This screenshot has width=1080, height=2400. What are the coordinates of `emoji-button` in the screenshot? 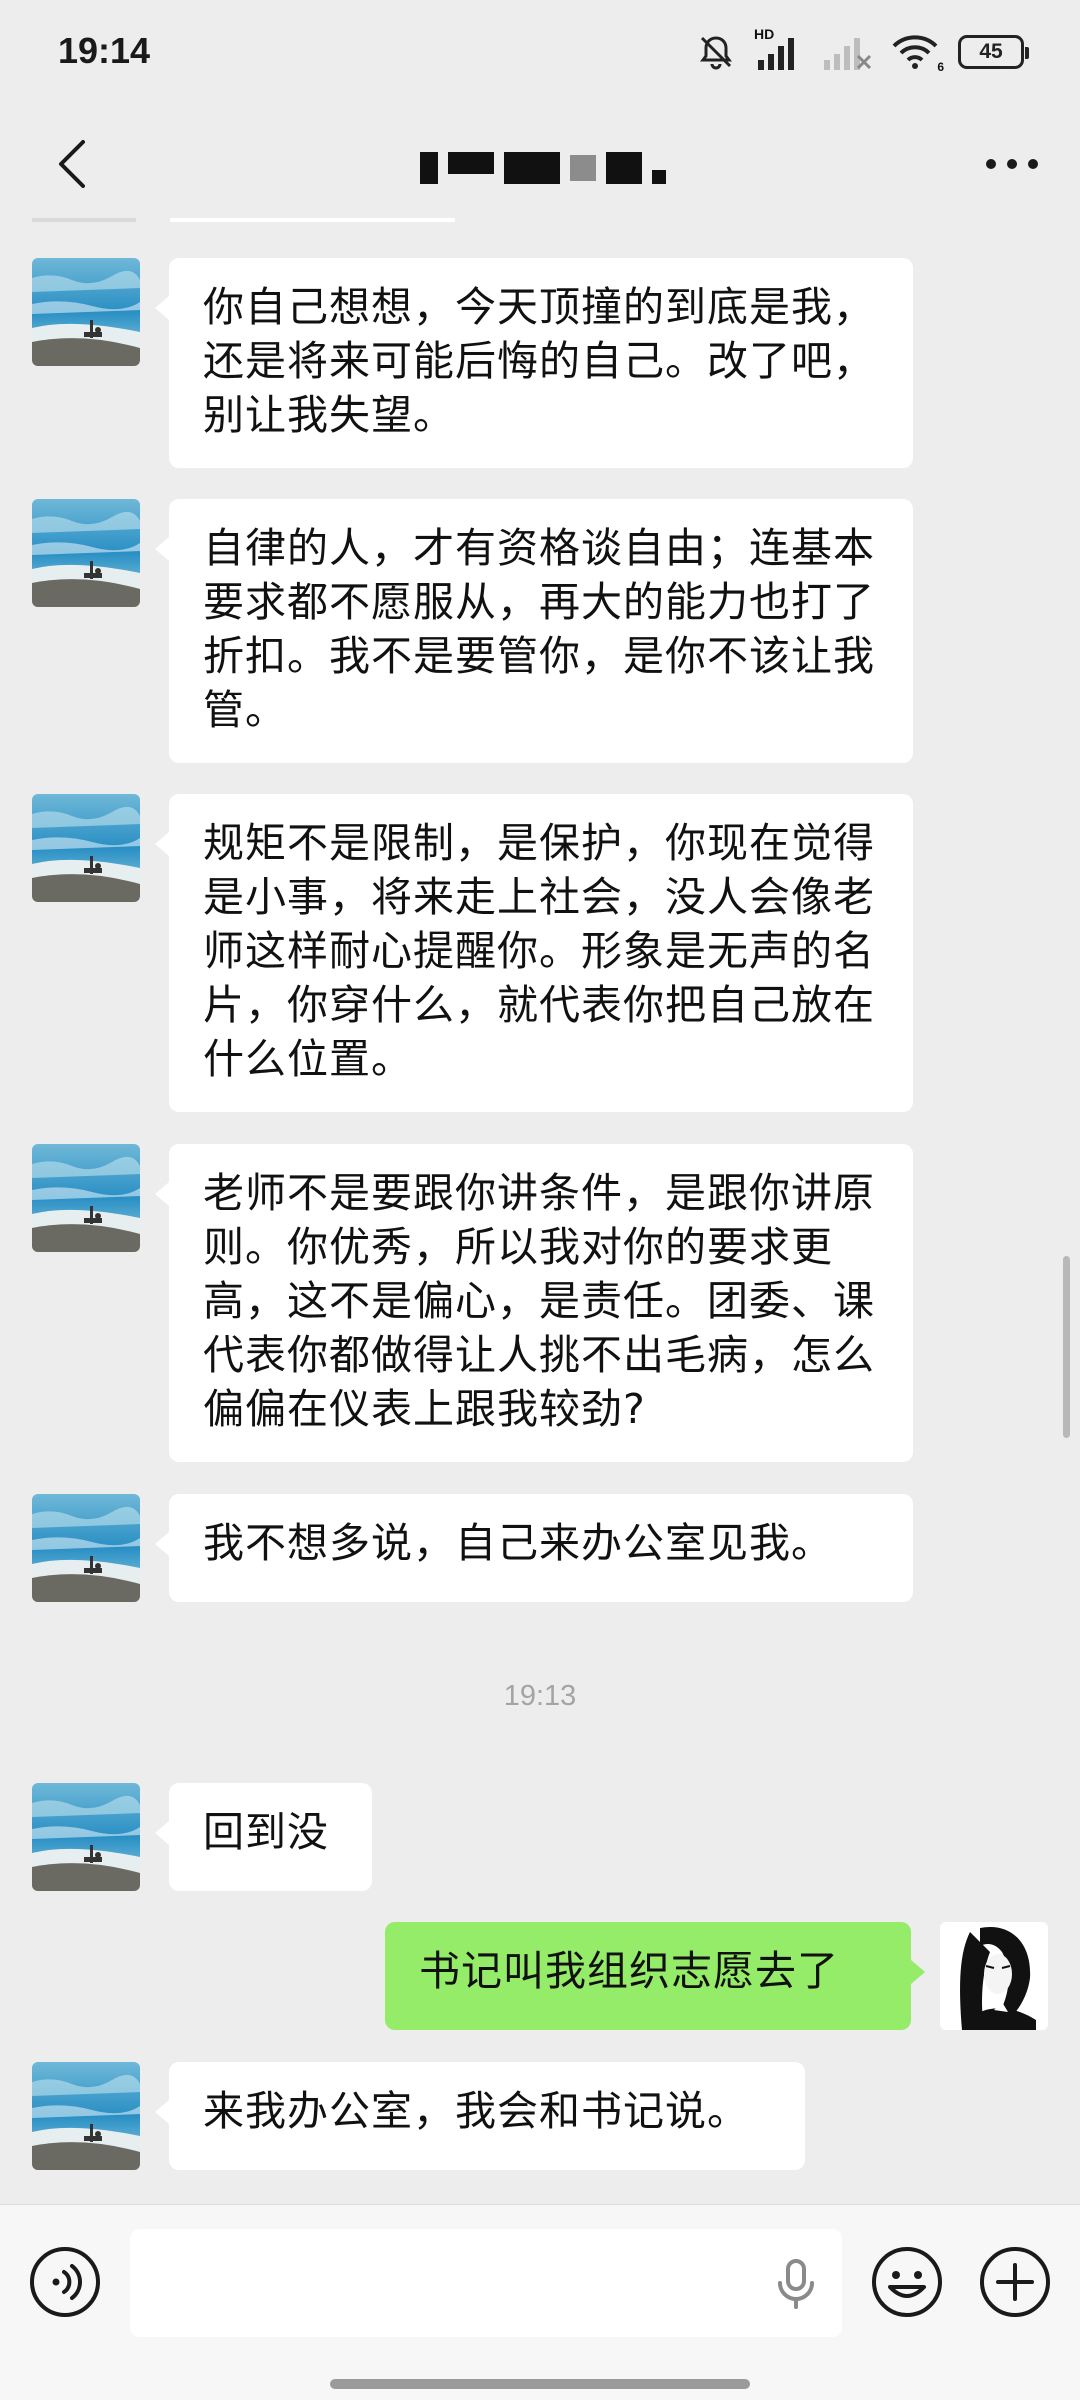 It's located at (907, 2282).